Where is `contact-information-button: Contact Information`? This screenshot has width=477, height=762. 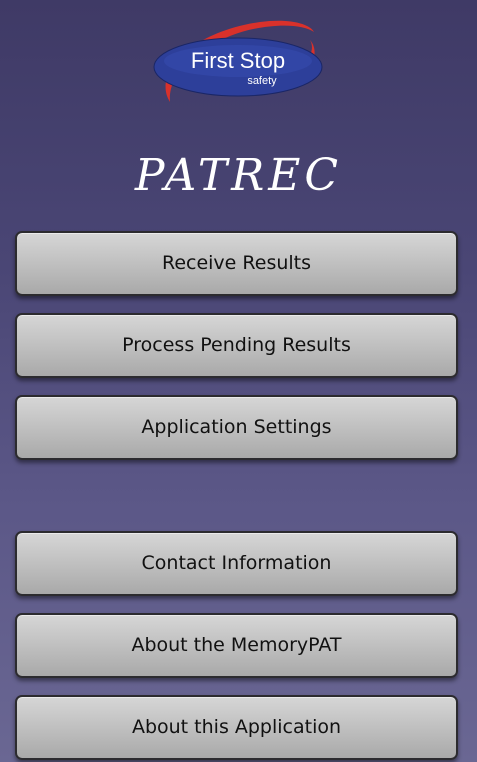
contact-information-button: Contact Information is located at coordinates (236, 563).